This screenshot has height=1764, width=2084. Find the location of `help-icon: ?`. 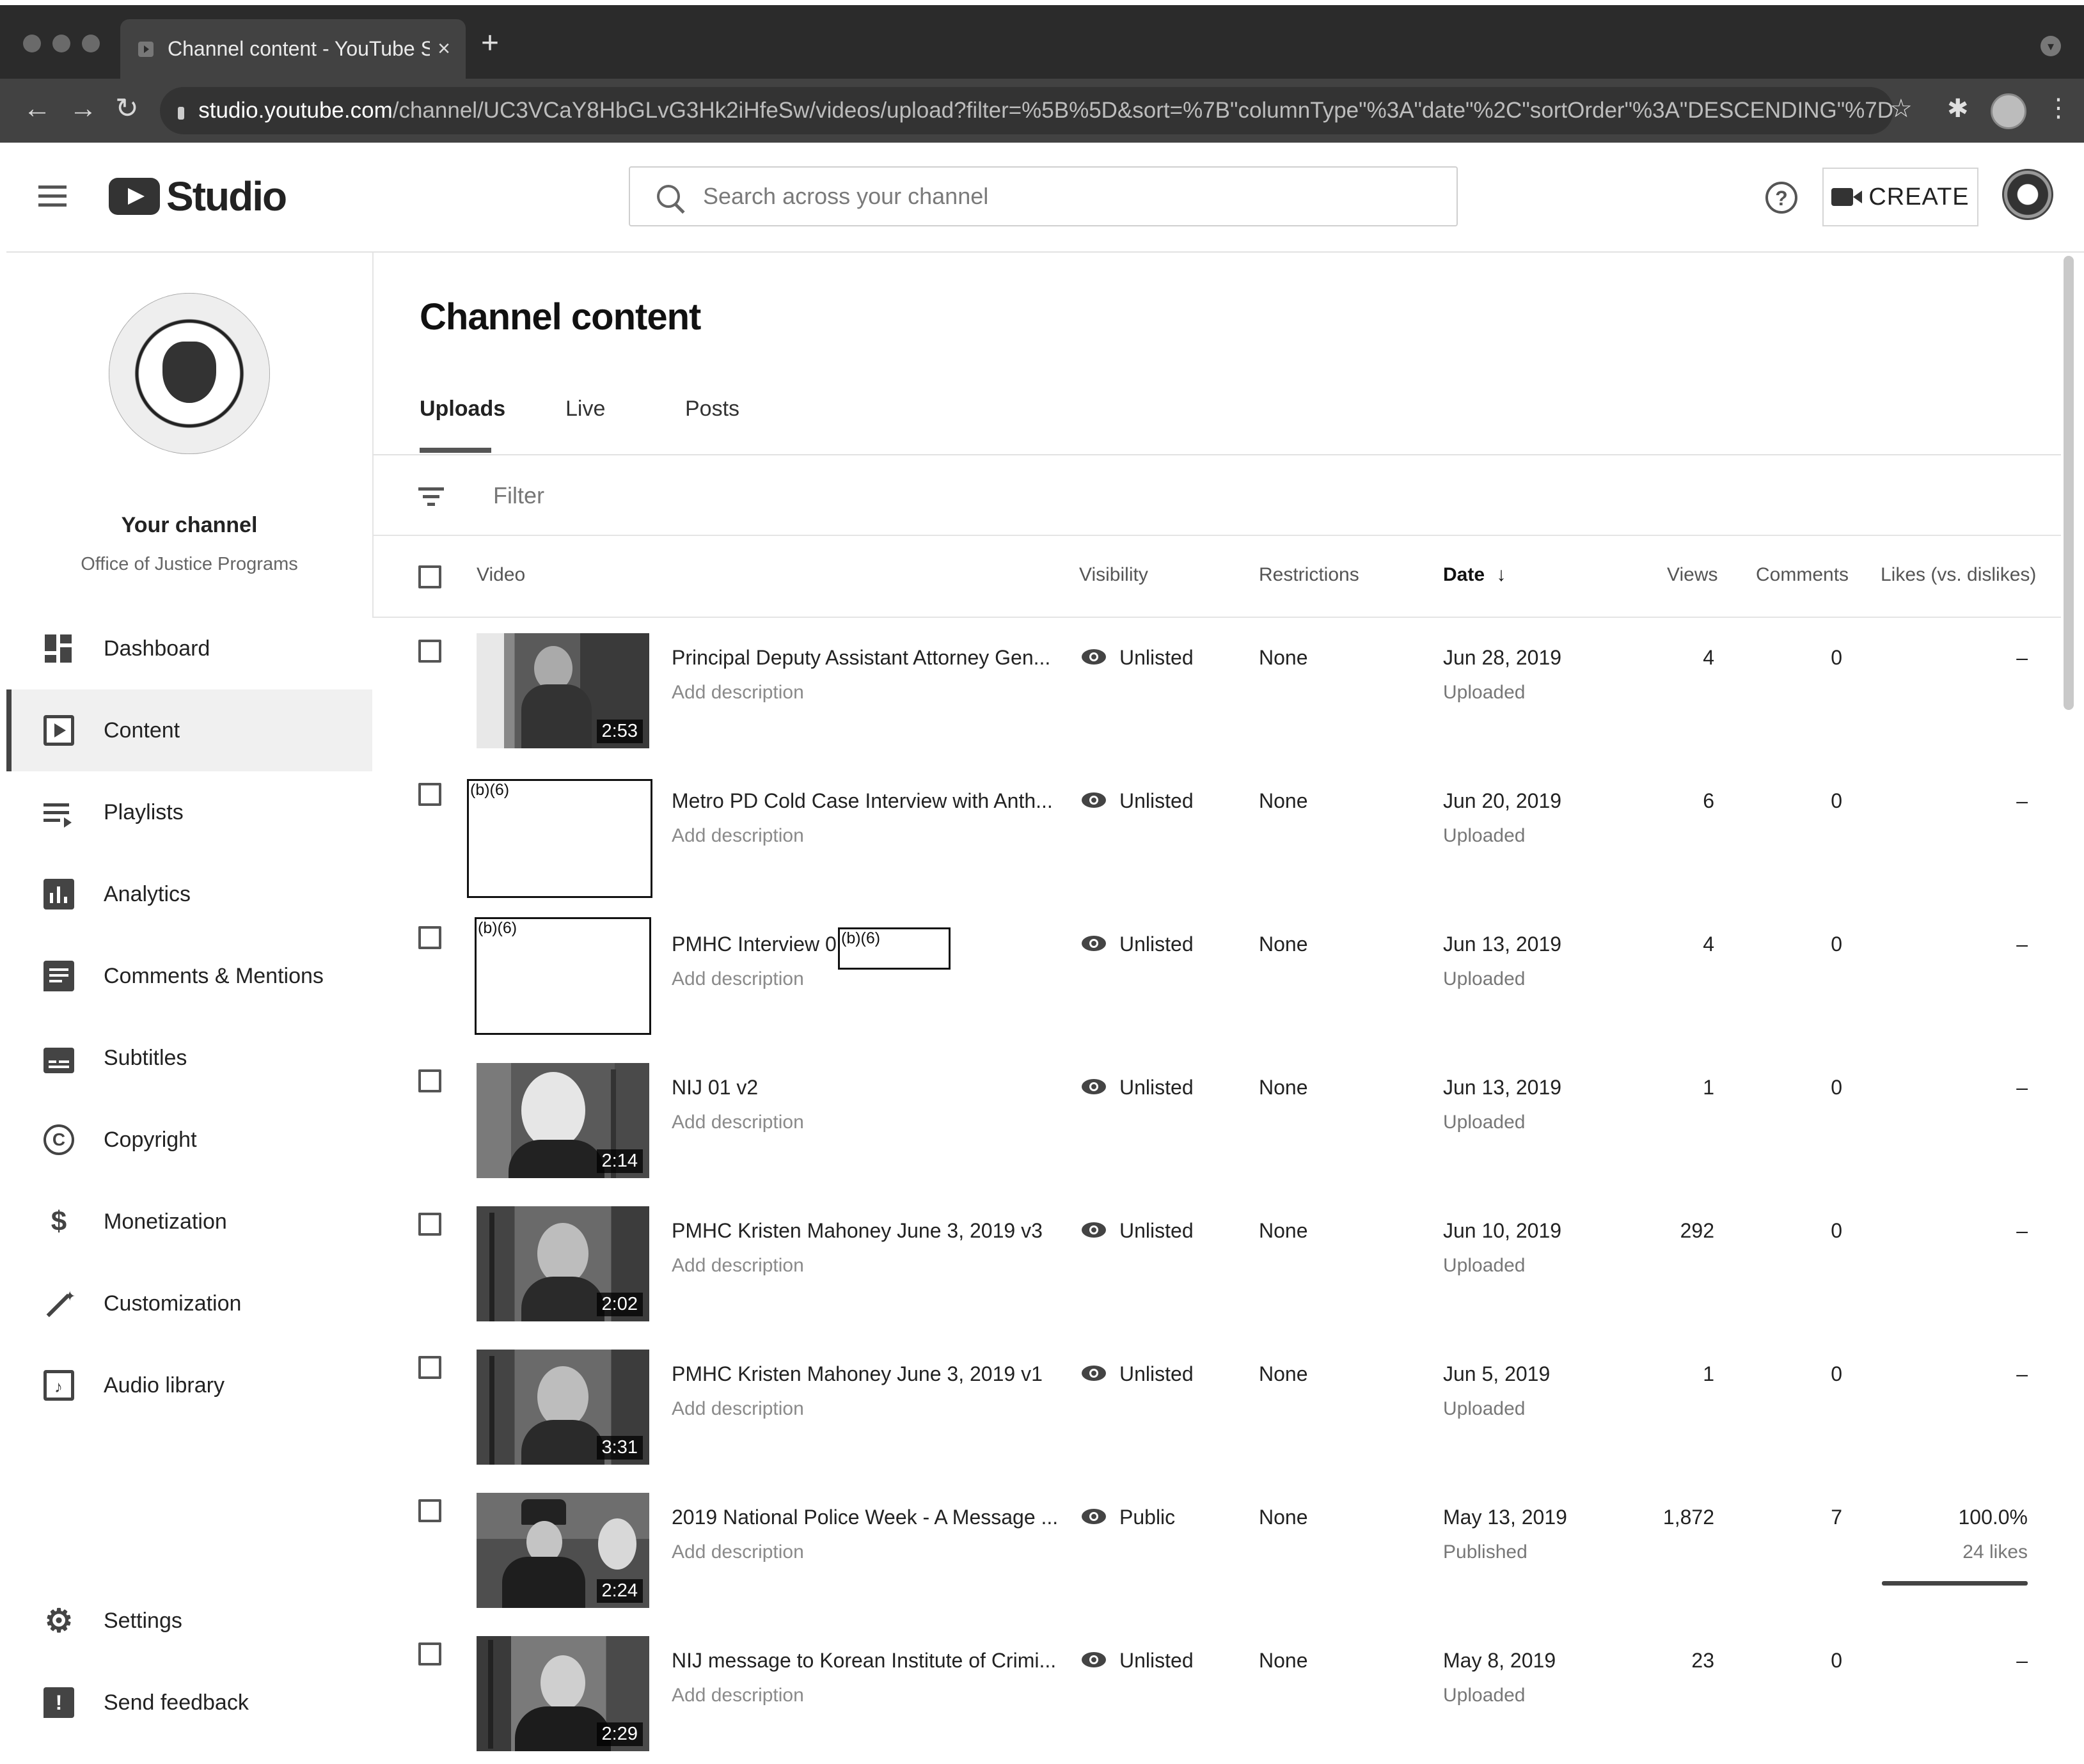

help-icon: ? is located at coordinates (1781, 198).